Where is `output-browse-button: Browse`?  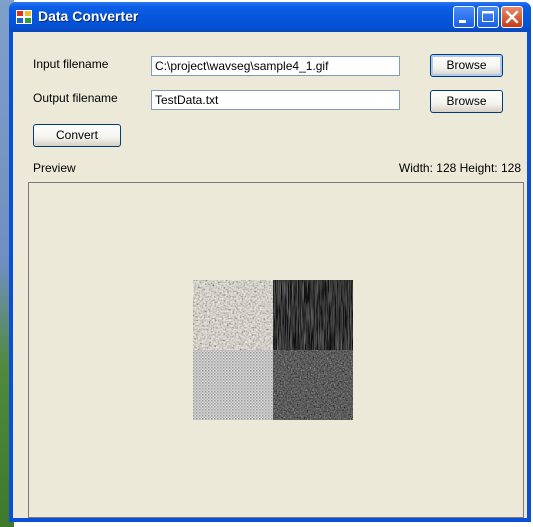 output-browse-button: Browse is located at coordinates (466, 101).